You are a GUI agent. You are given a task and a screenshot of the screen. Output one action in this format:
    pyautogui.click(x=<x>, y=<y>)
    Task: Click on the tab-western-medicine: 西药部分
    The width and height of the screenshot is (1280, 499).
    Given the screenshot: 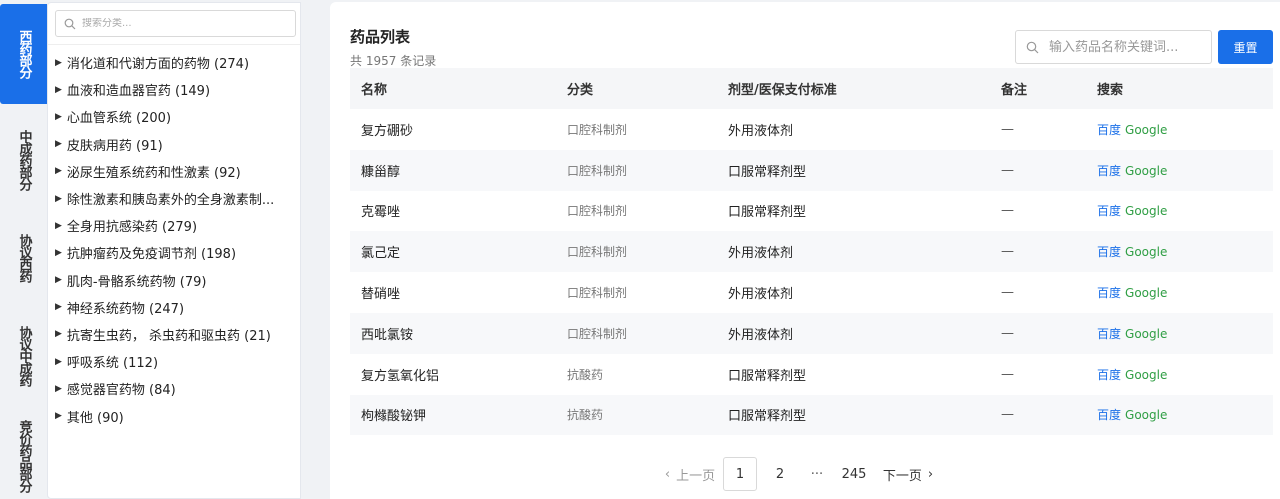 What is the action you would take?
    pyautogui.click(x=23, y=54)
    